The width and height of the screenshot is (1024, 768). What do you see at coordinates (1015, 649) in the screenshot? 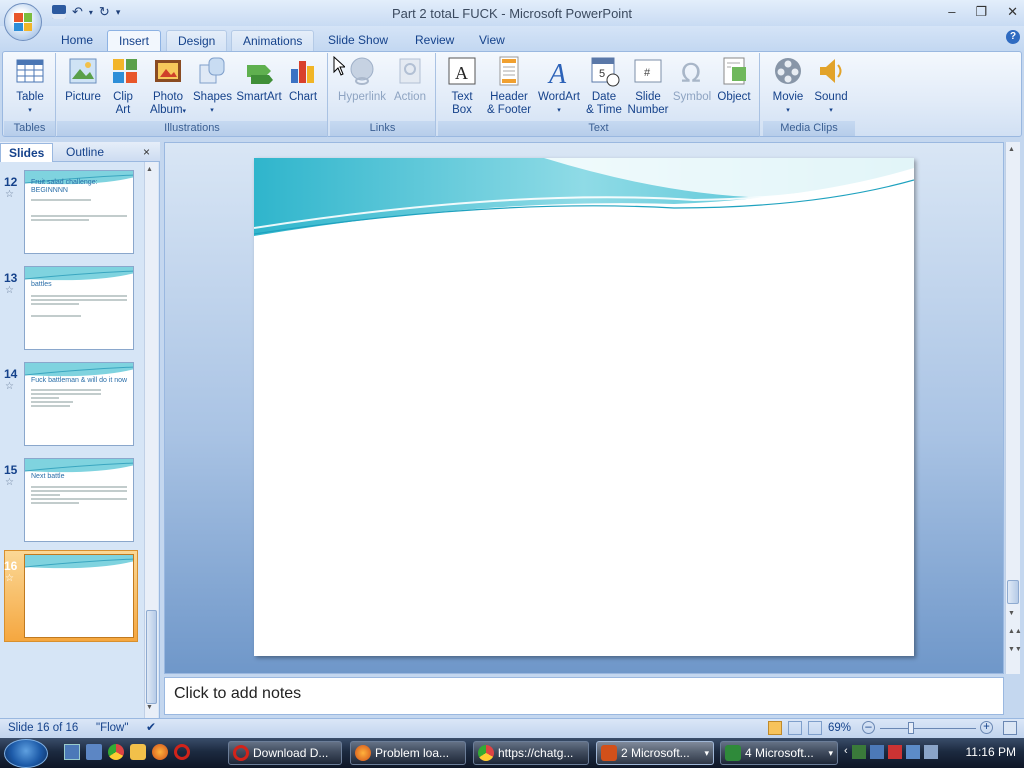
I see `next-slide-icon: ▼▼` at bounding box center [1015, 649].